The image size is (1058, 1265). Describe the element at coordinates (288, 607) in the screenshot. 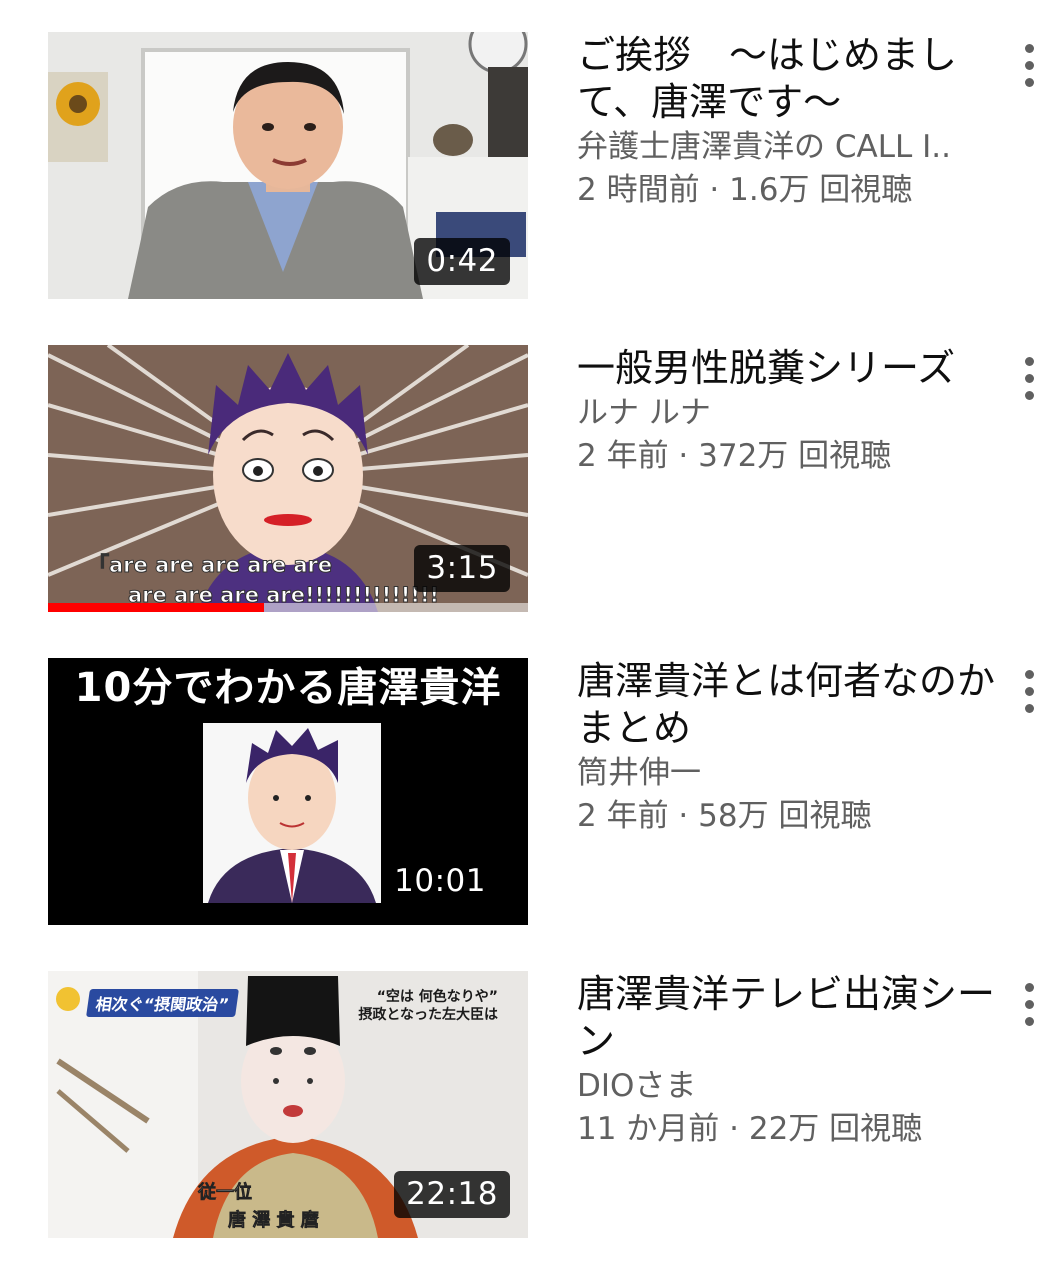

I see `watch-progress-bar` at that location.